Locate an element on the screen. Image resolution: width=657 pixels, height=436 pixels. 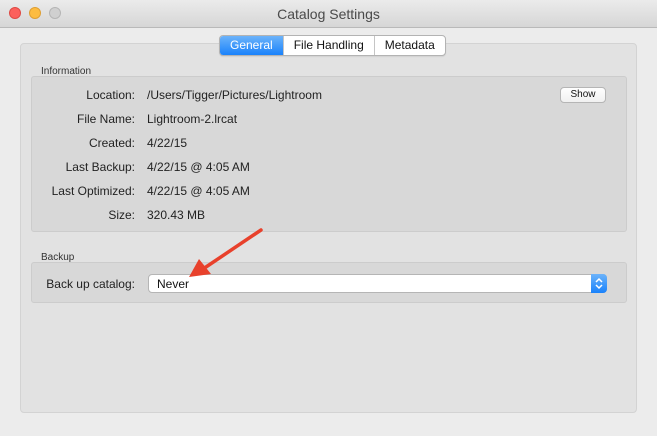
created-value: 4/22/15 is located at coordinates (167, 143).